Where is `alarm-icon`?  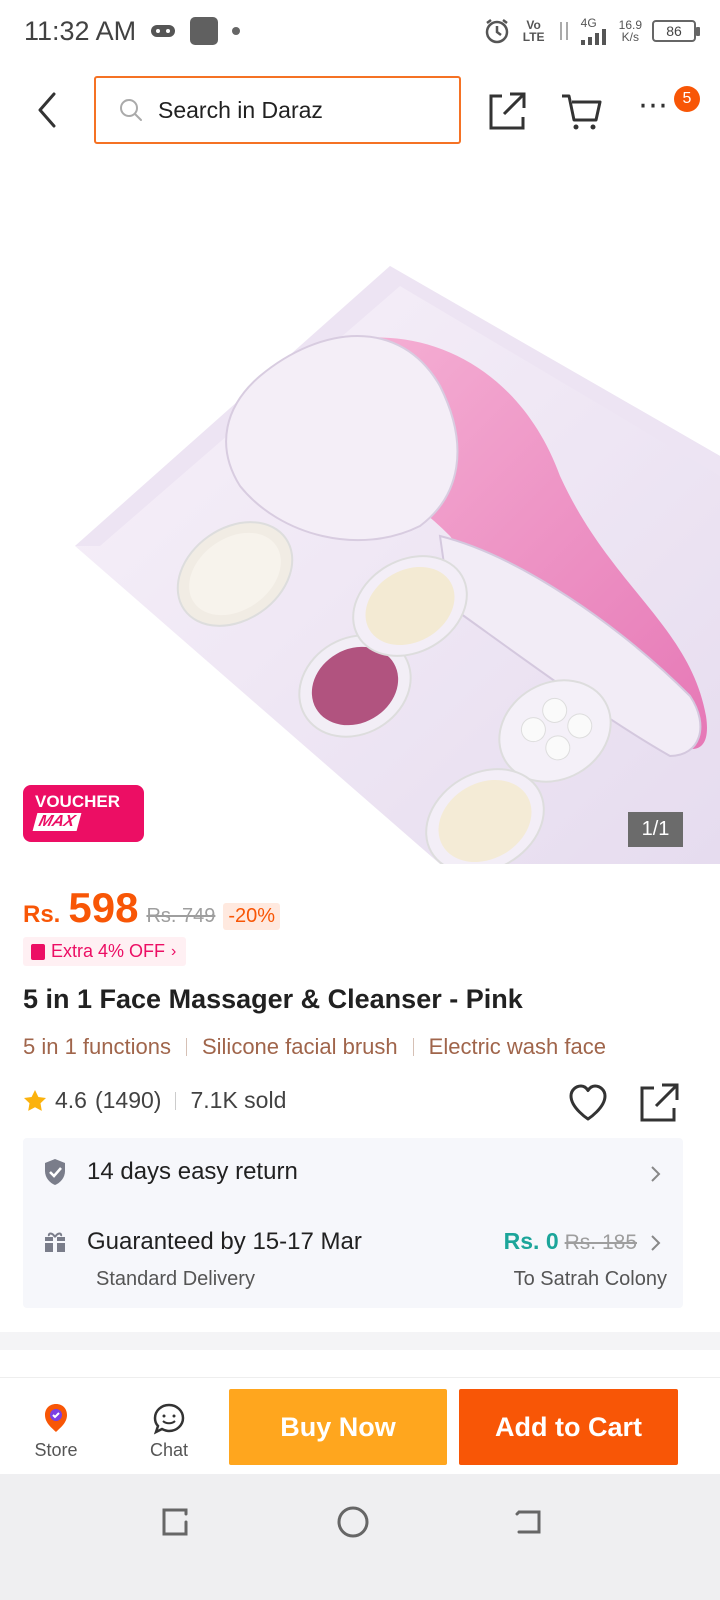
alarm-icon is located at coordinates (496, 31).